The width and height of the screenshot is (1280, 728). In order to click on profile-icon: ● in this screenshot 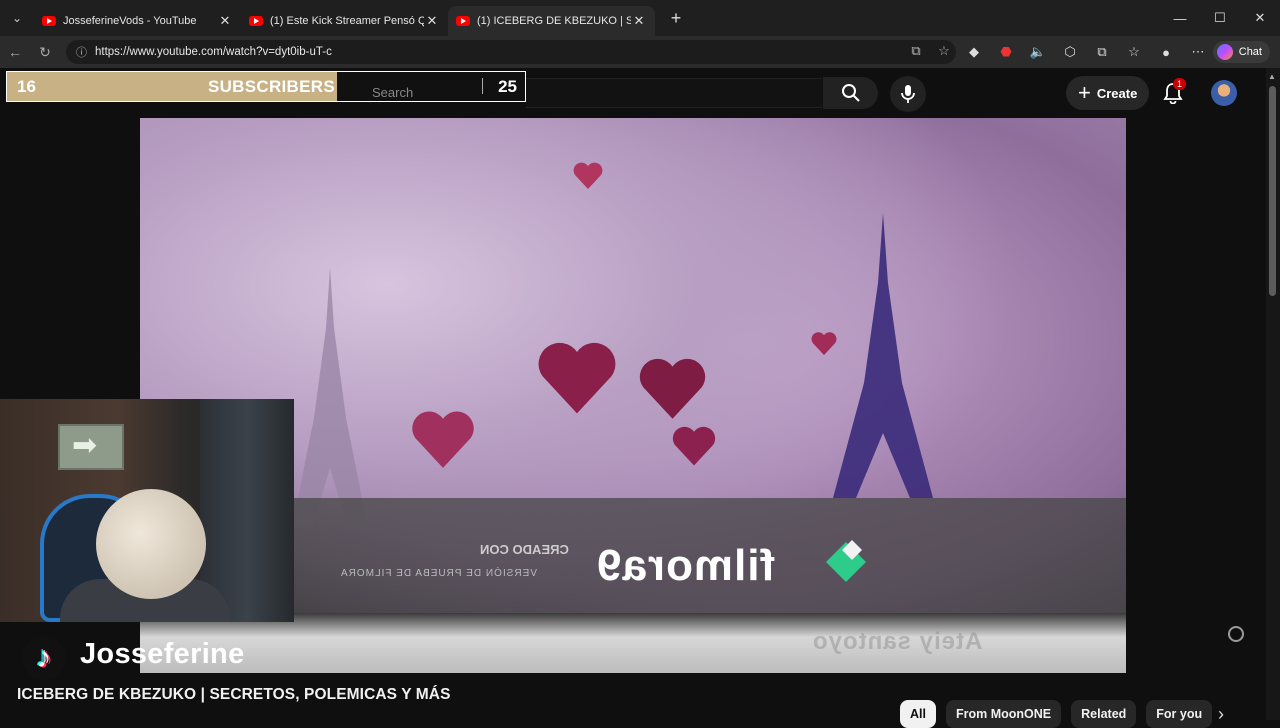, I will do `click(1166, 52)`.